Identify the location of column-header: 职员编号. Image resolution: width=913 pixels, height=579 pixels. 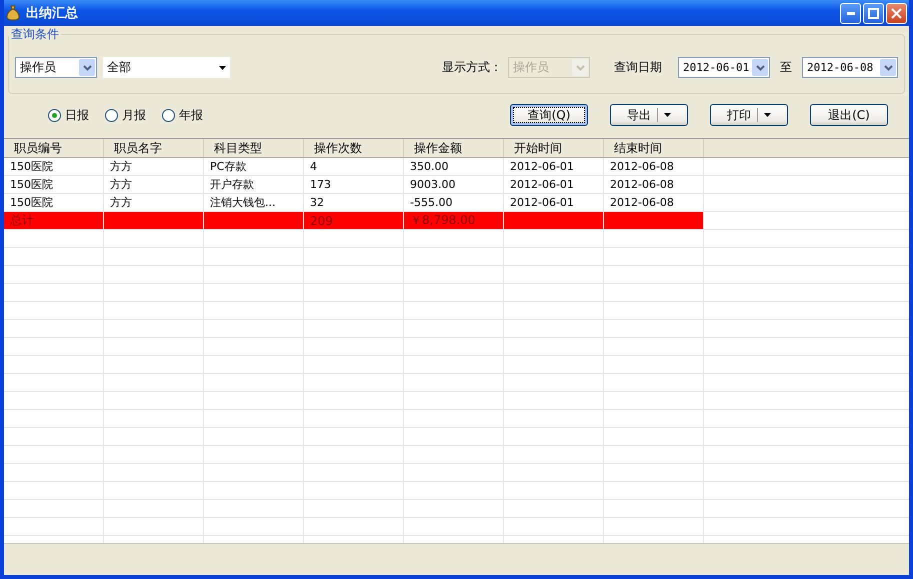
(54, 148).